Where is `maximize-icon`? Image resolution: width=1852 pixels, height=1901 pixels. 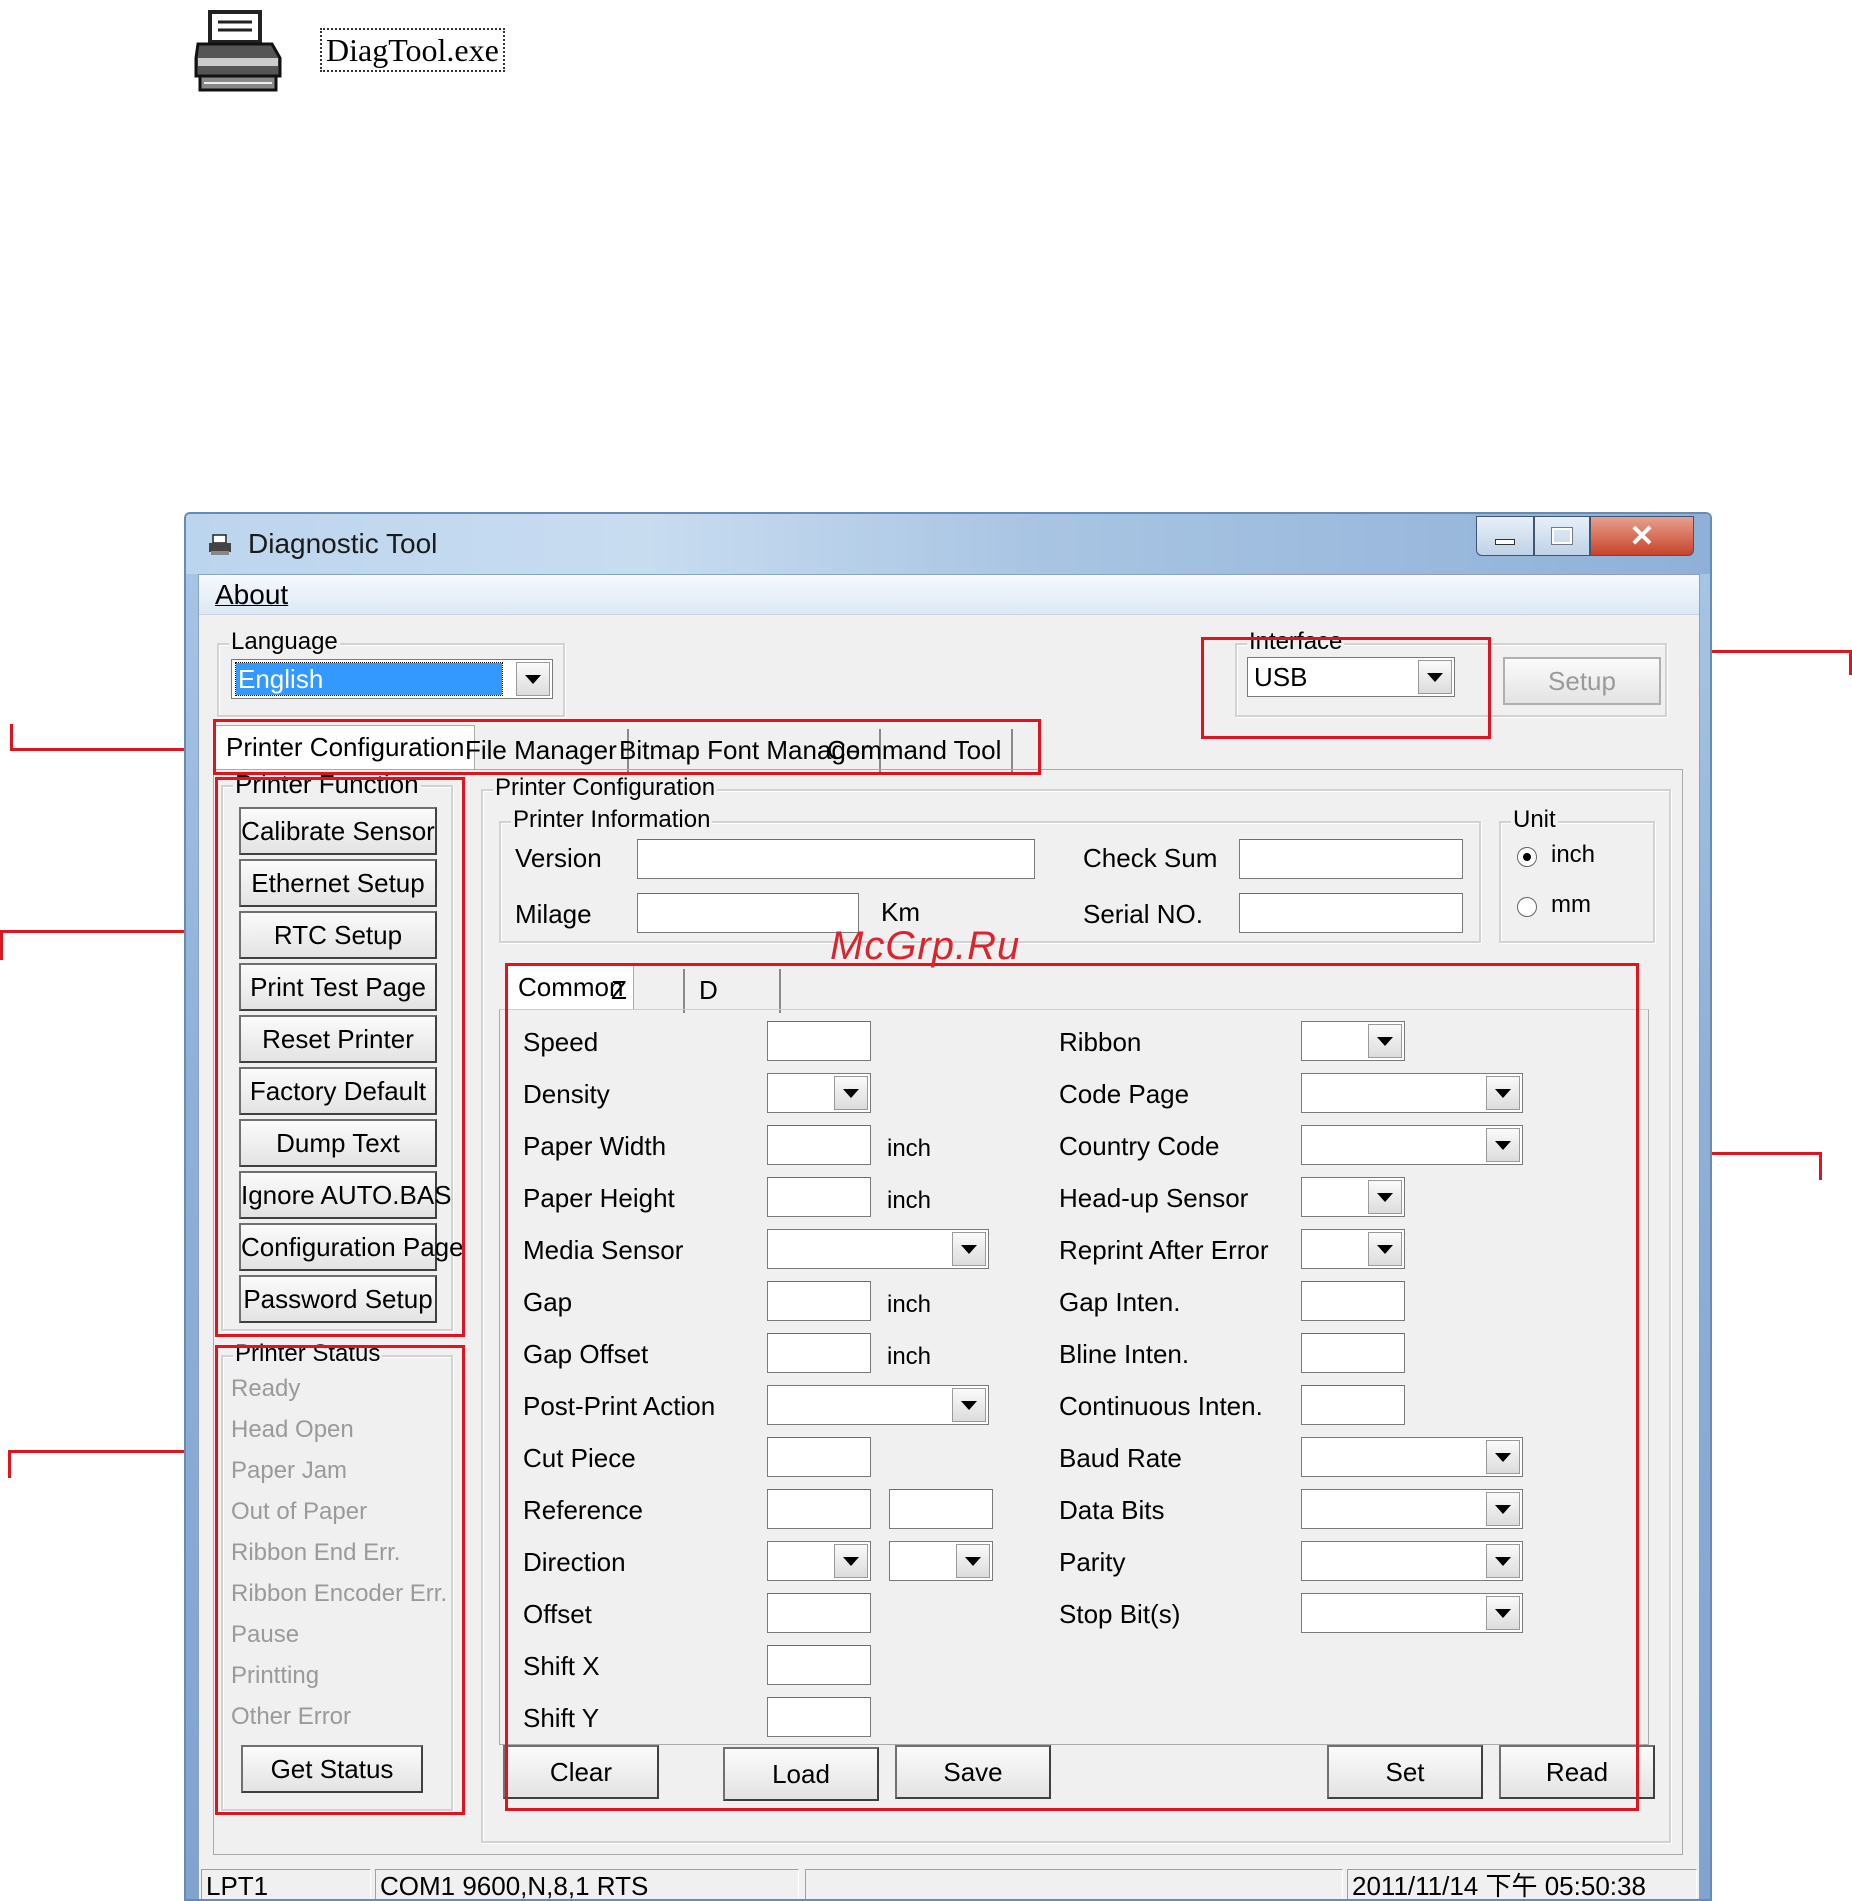 maximize-icon is located at coordinates (1562, 536).